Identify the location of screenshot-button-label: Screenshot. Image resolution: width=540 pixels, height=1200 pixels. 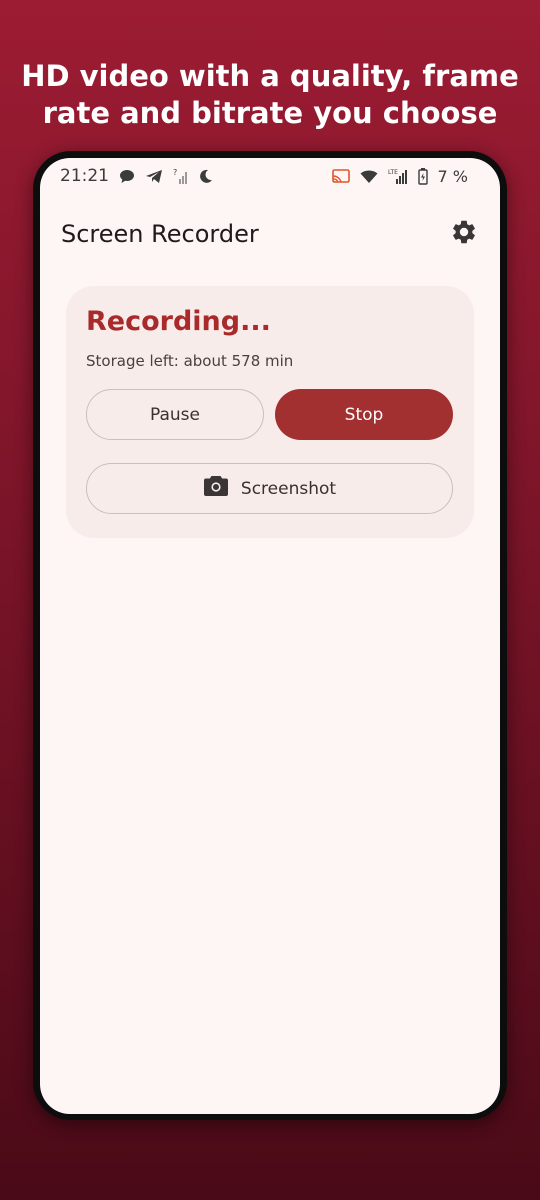
(288, 488).